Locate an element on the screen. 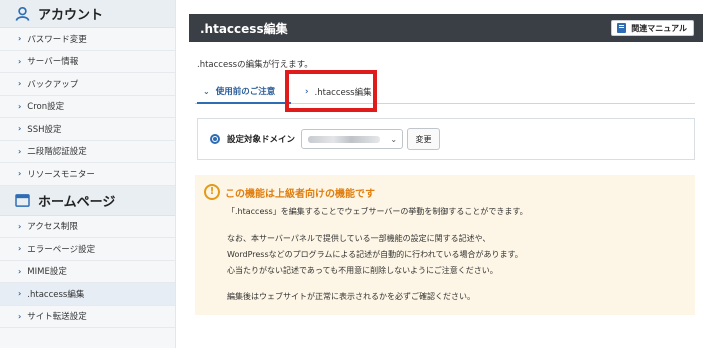 The image size is (710, 348). sidebar-item-label: 二段階認証設定 is located at coordinates (57, 152).